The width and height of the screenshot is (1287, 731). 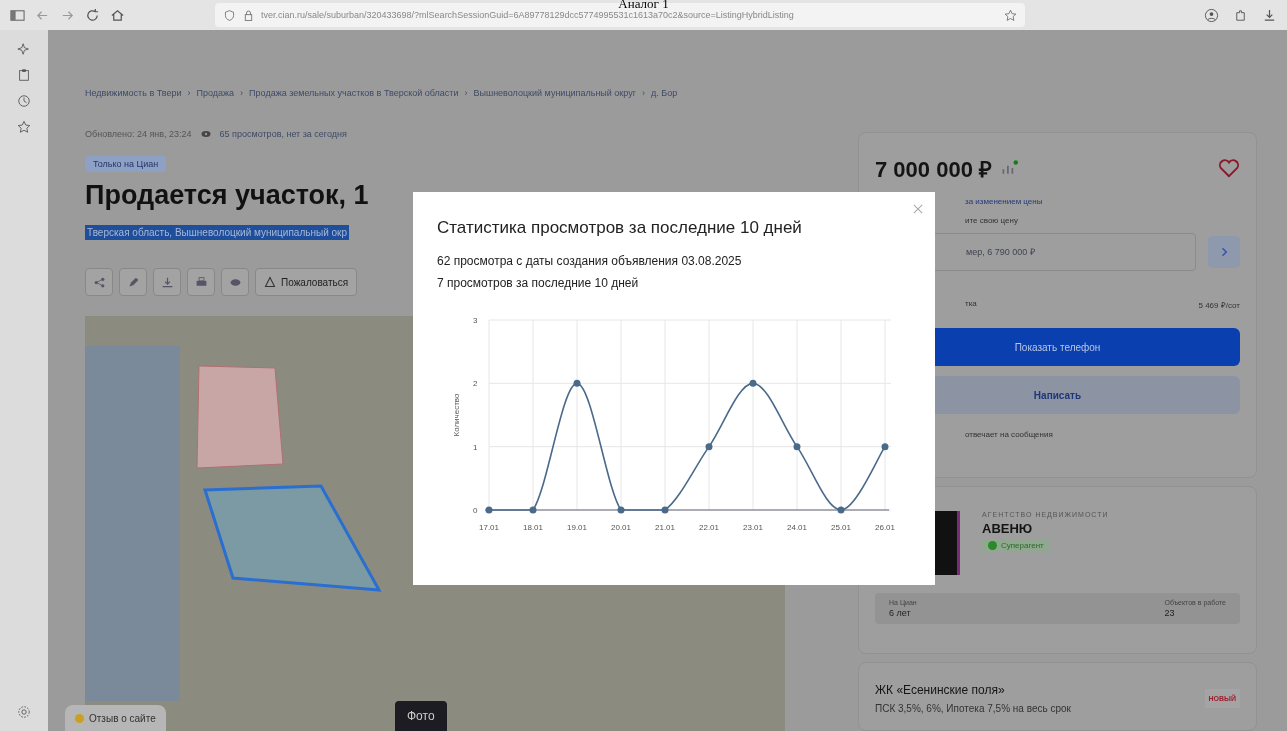 I want to click on price-per-unit-value: 5 469 ₽/сот, so click(x=1219, y=305).